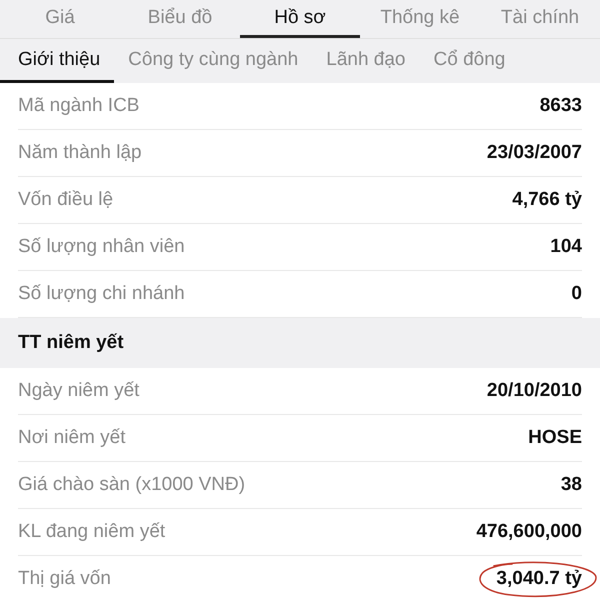  I want to click on row-value: 3,040.7 tỷ, so click(539, 578).